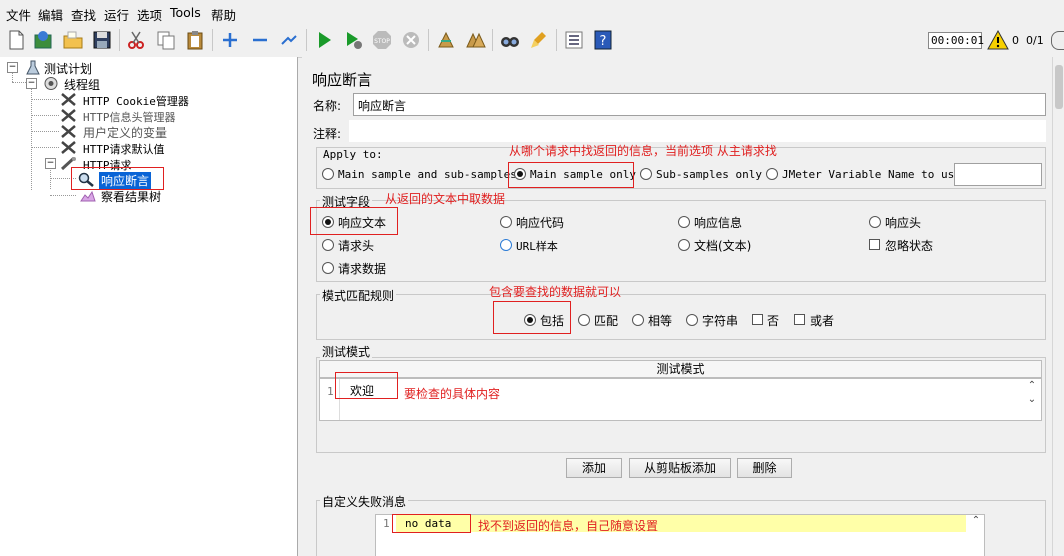 This screenshot has width=1064, height=556. What do you see at coordinates (822, 321) in the screenshot?
I see `rule-option-label: 或者` at bounding box center [822, 321].